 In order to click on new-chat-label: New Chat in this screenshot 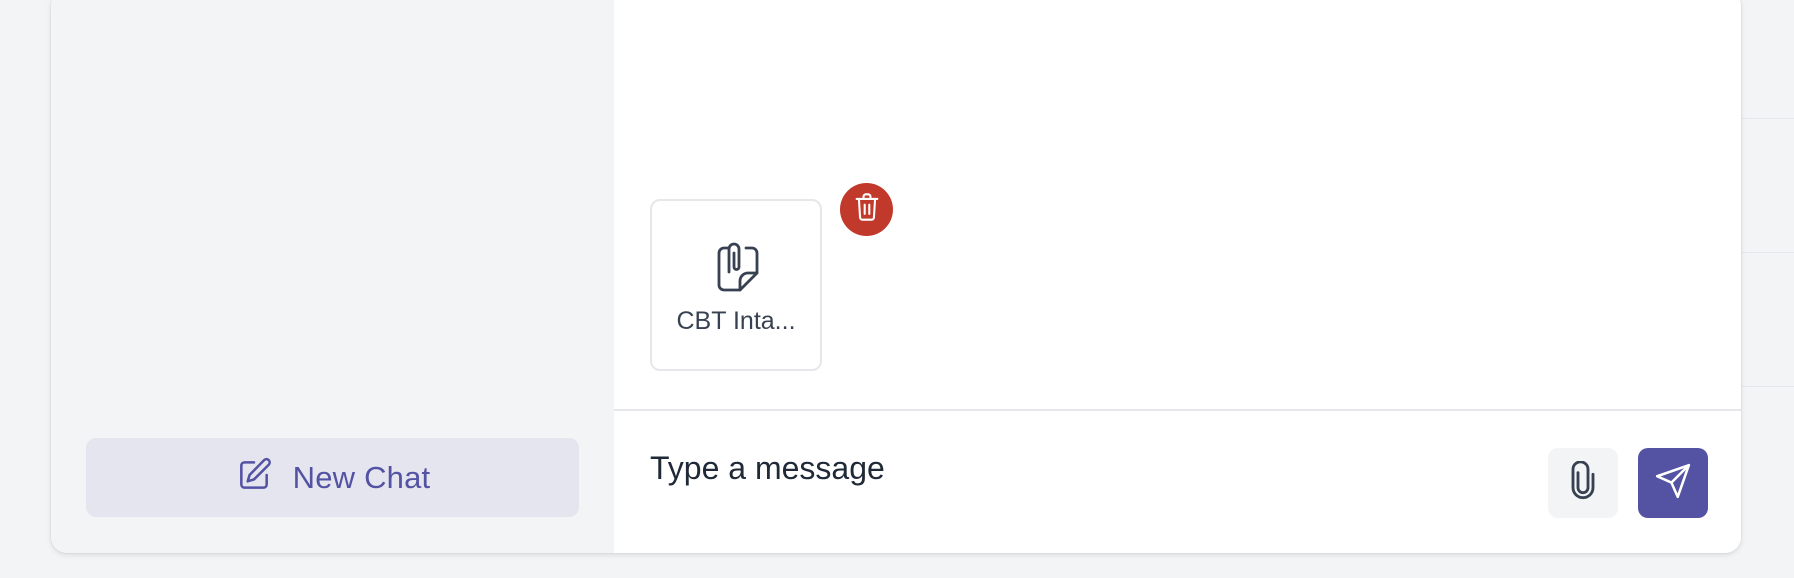, I will do `click(361, 477)`.